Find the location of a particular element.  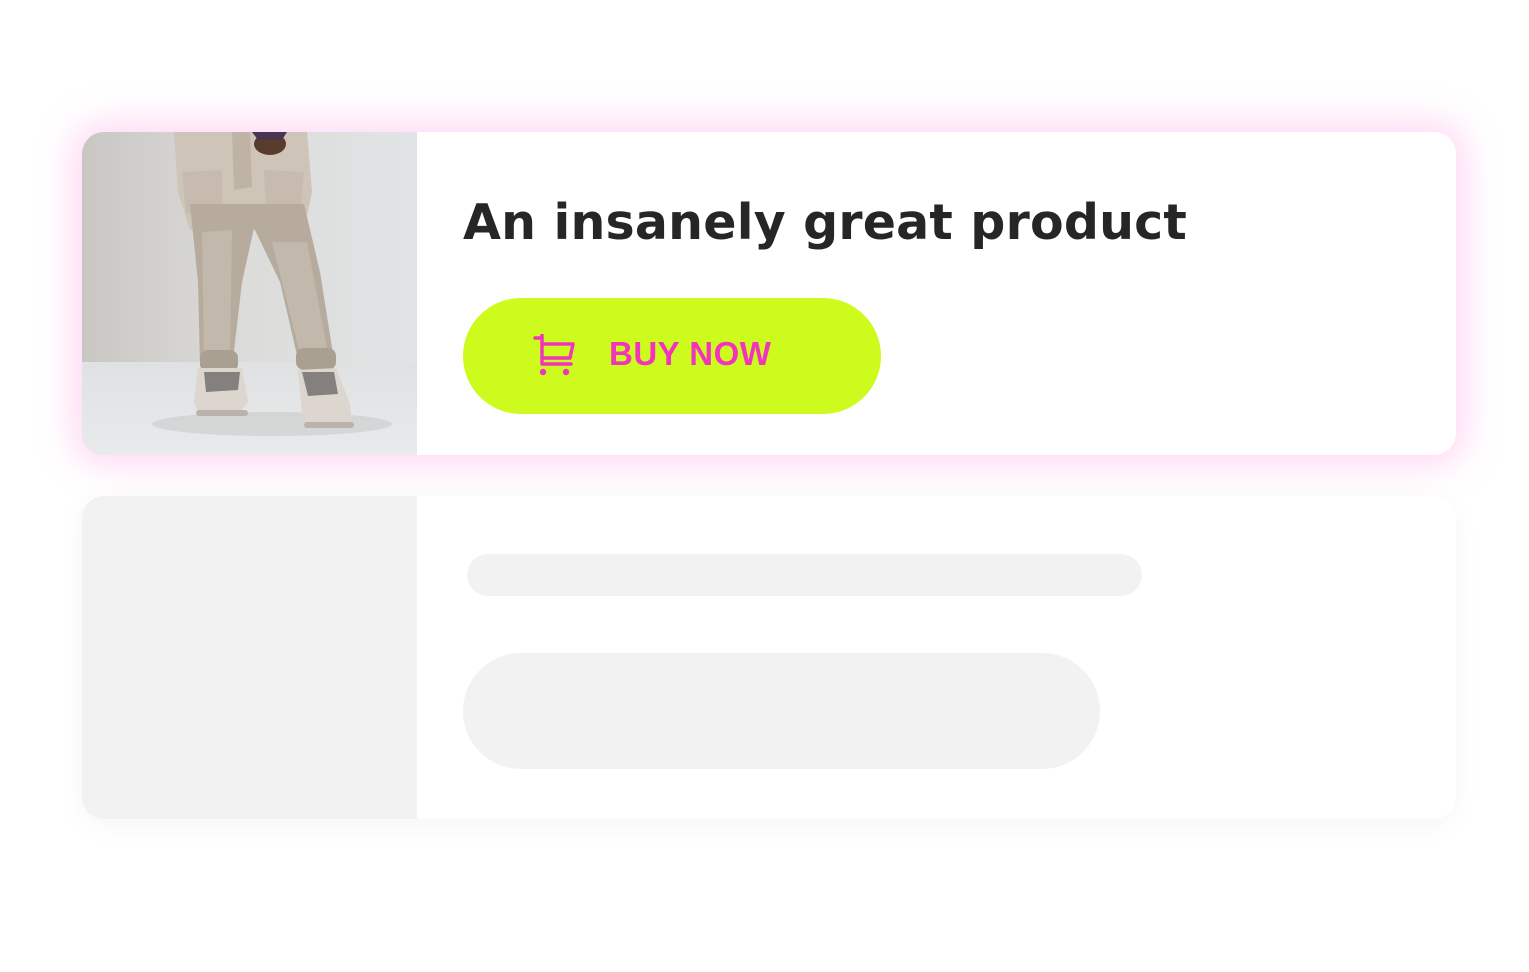

buy-now-button: BUY NOW is located at coordinates (672, 356).